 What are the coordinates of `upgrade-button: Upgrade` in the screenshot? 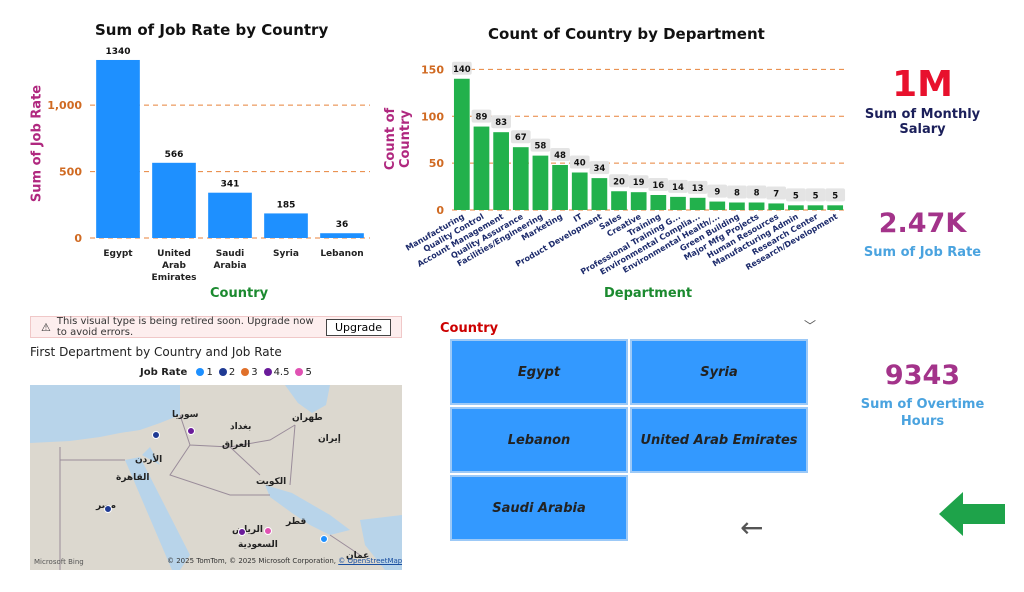 It's located at (358, 327).